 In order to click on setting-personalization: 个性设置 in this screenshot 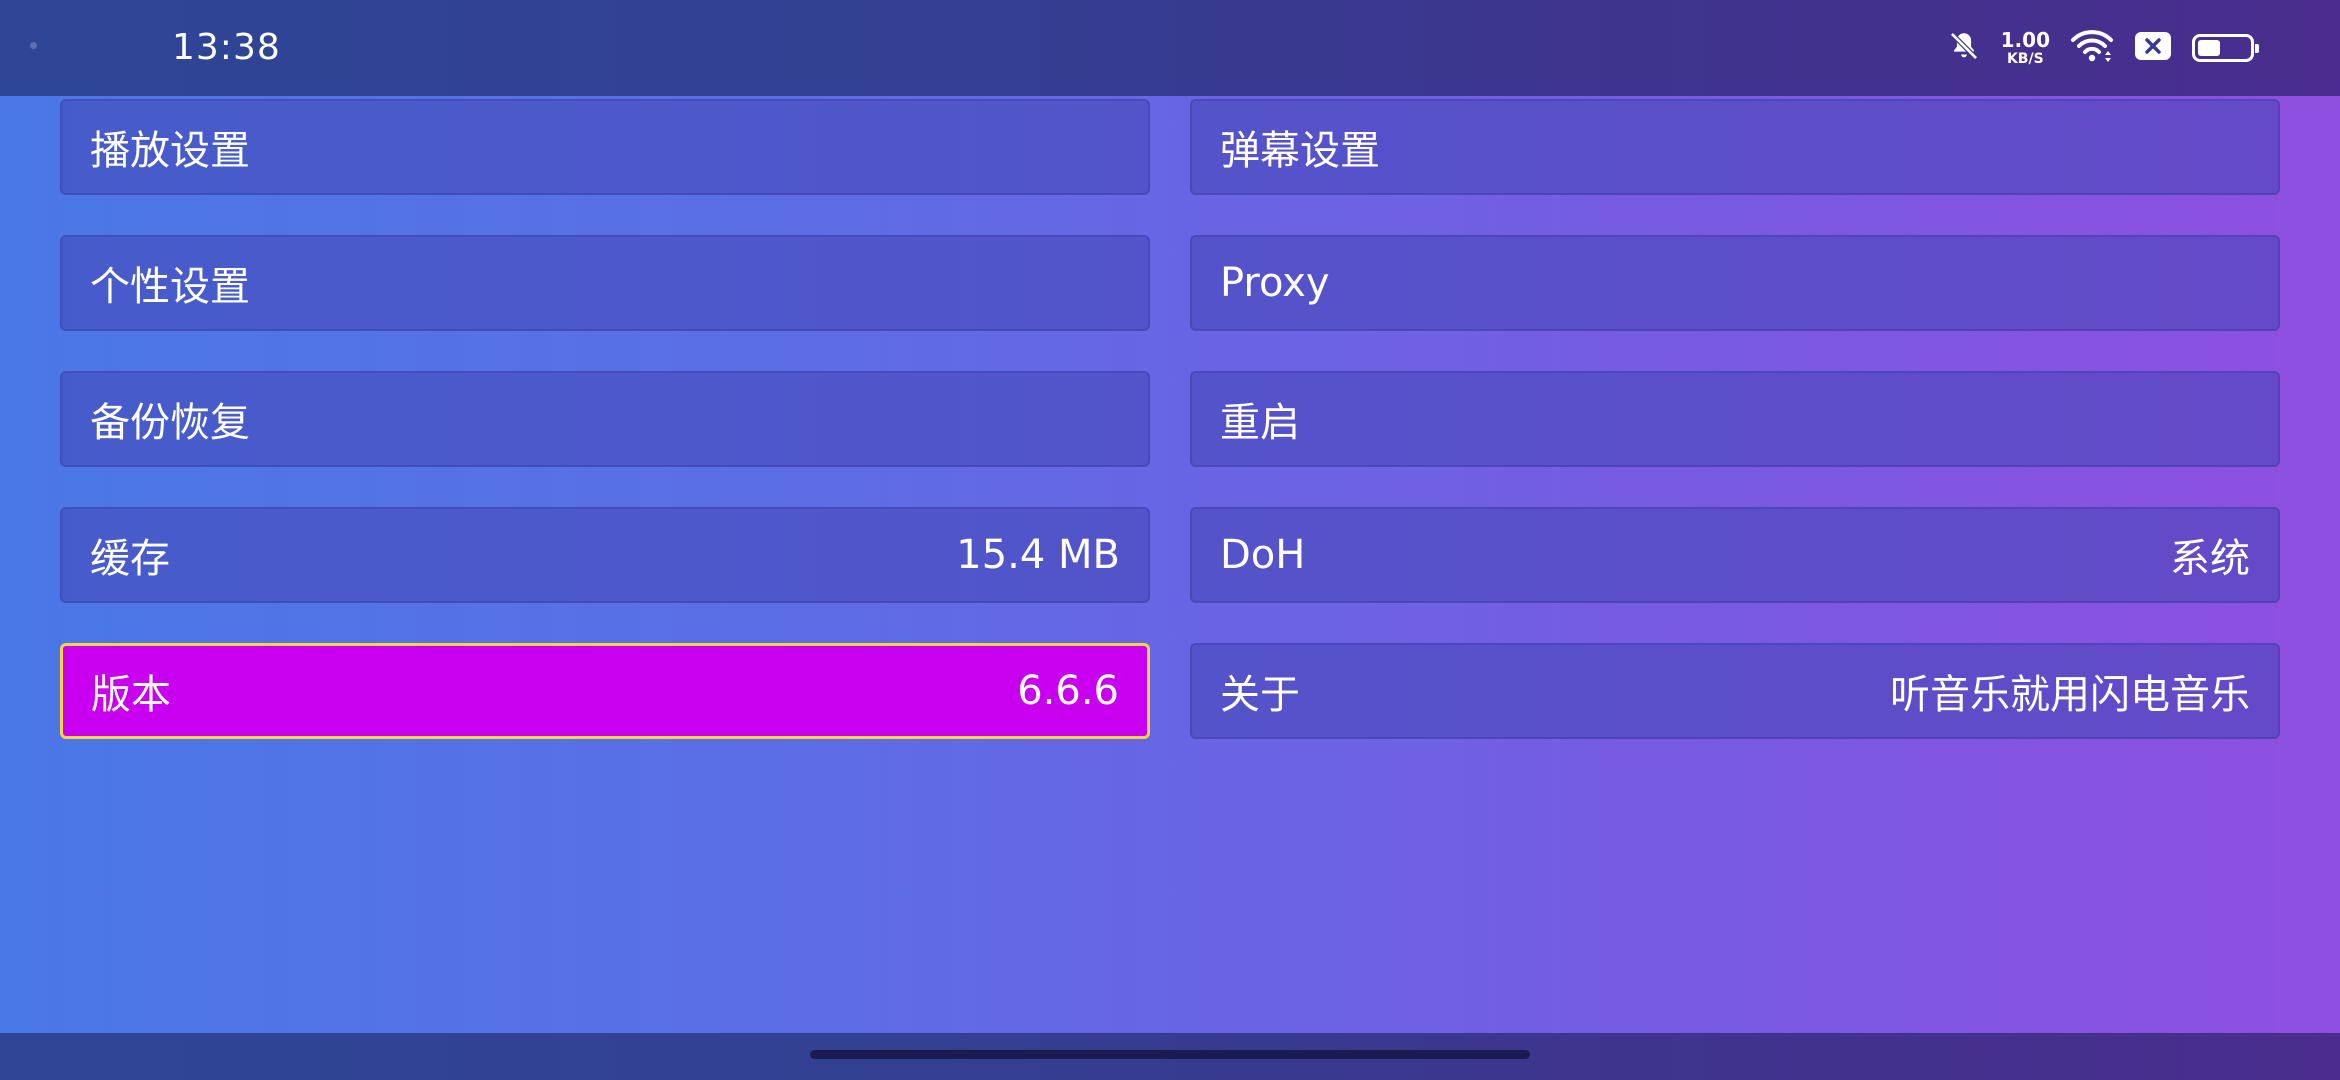, I will do `click(605, 283)`.